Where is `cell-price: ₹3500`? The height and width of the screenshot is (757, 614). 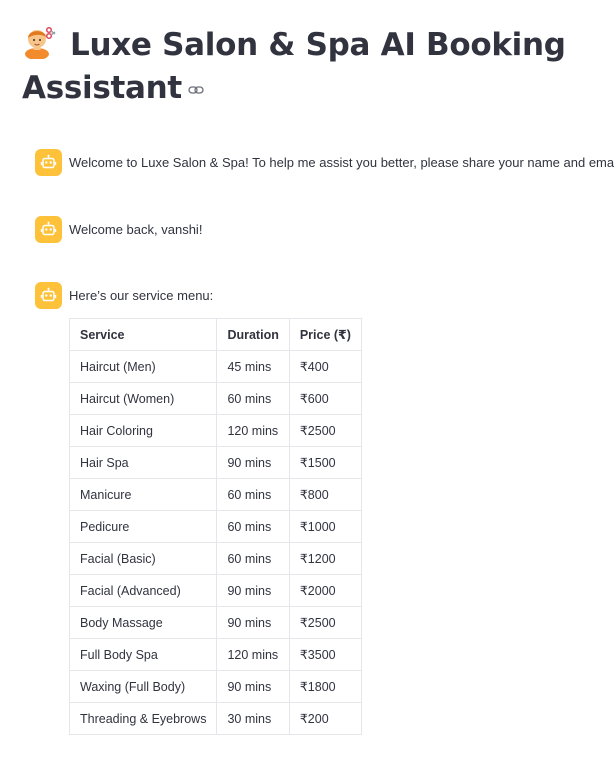
cell-price: ₹3500 is located at coordinates (325, 654).